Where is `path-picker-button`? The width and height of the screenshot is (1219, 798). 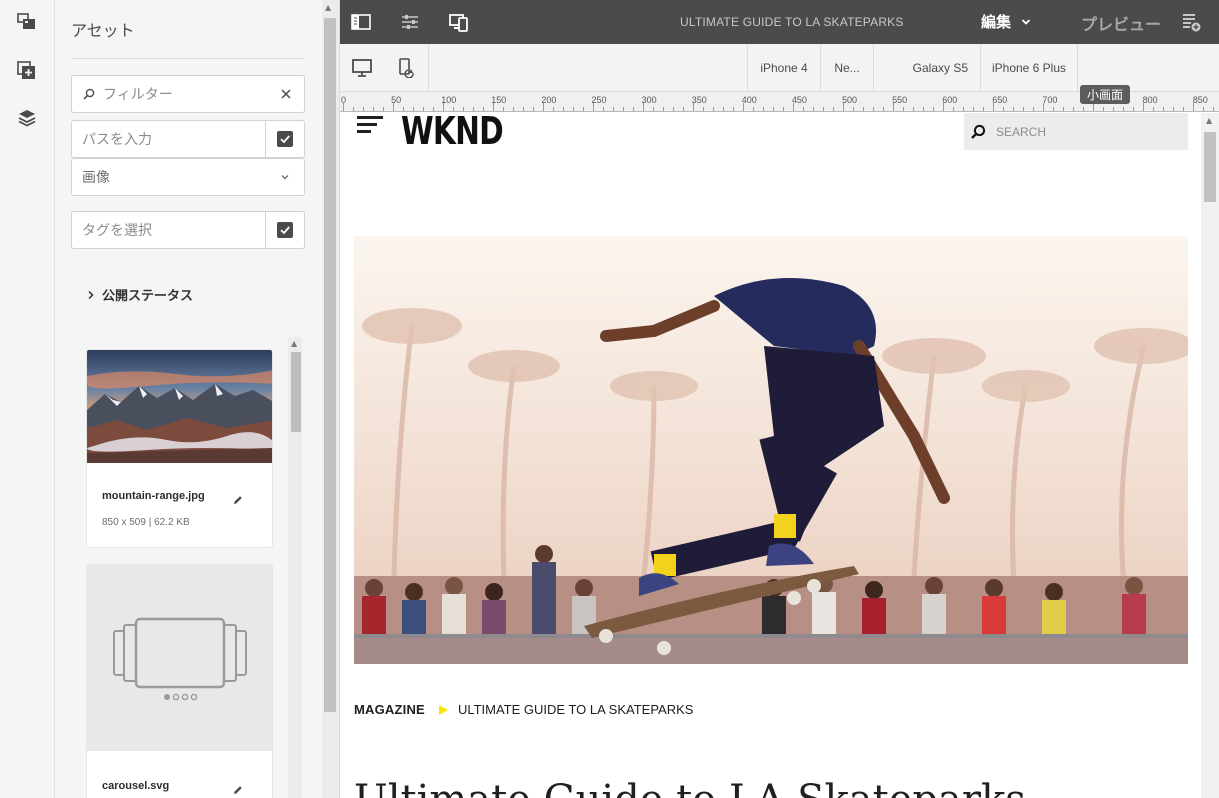 path-picker-button is located at coordinates (284, 139).